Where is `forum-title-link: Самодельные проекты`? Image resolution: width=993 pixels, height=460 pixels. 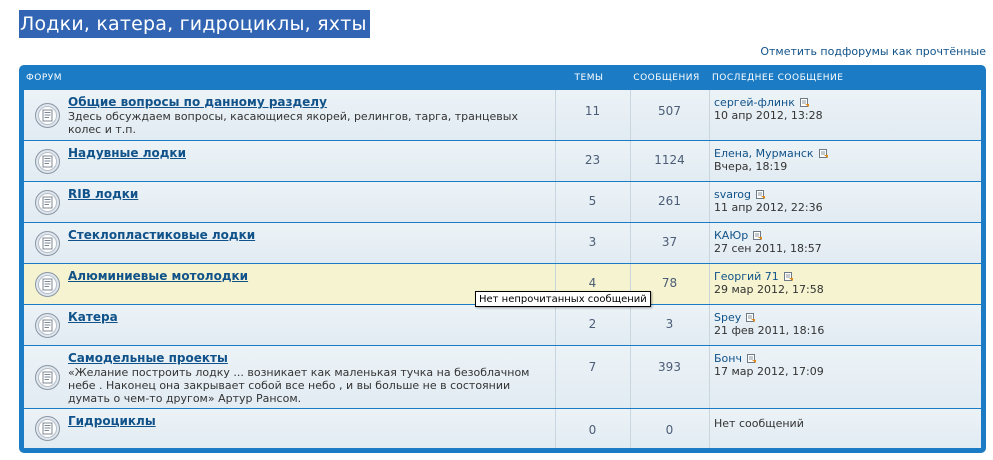 forum-title-link: Самодельные проекты is located at coordinates (148, 358).